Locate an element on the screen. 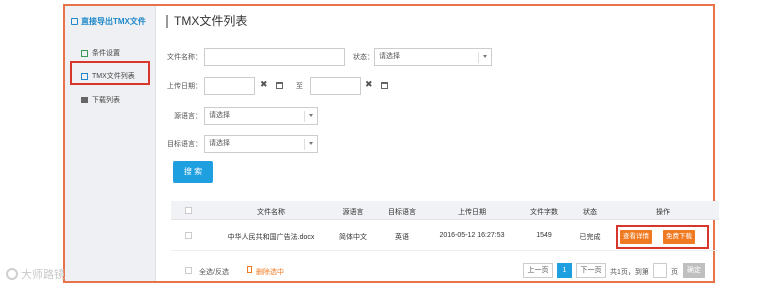  sidebar-item-label: 下载列表 is located at coordinates (106, 100).